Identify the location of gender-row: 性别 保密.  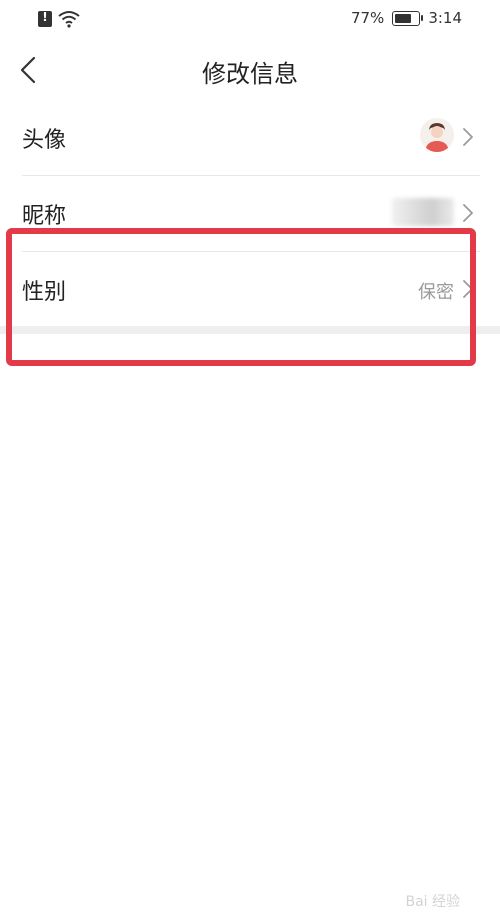
(250, 290).